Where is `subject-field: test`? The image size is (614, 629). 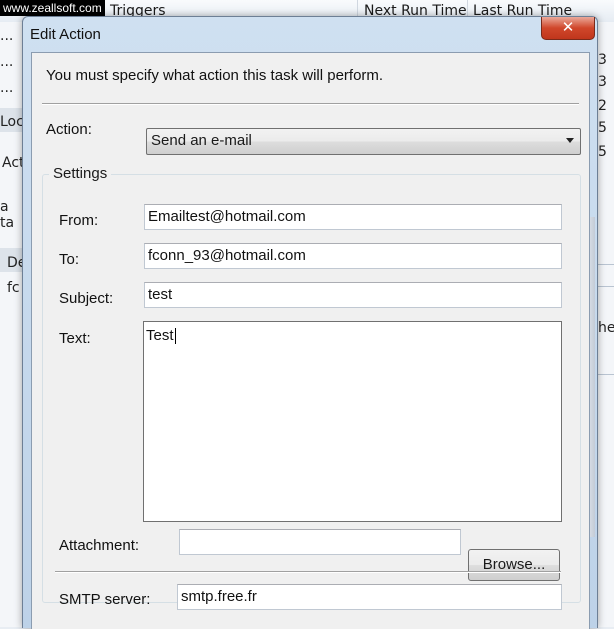
subject-field: test is located at coordinates (353, 295).